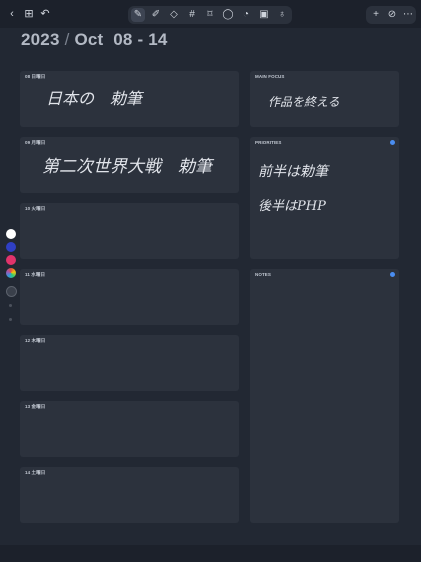 This screenshot has width=421, height=562. I want to click on title-range: Oct 08 - 14, so click(121, 39).